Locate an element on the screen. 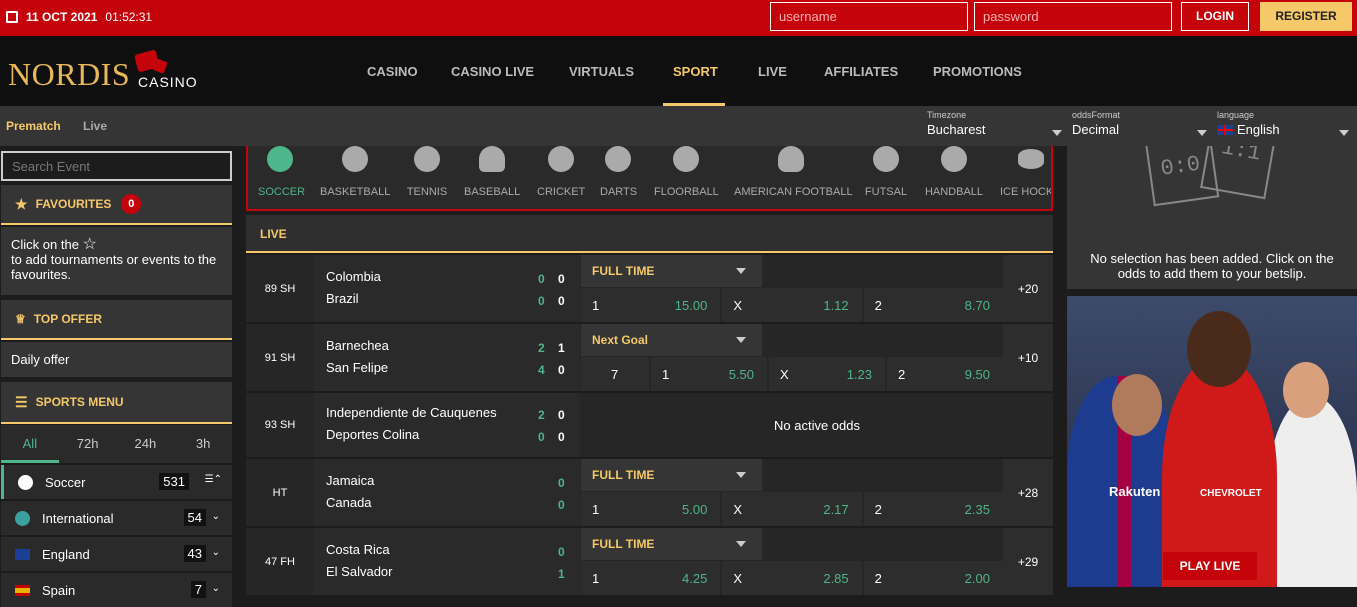 This screenshot has height=607, width=1357. timezone-value: Bucharest is located at coordinates (956, 129).